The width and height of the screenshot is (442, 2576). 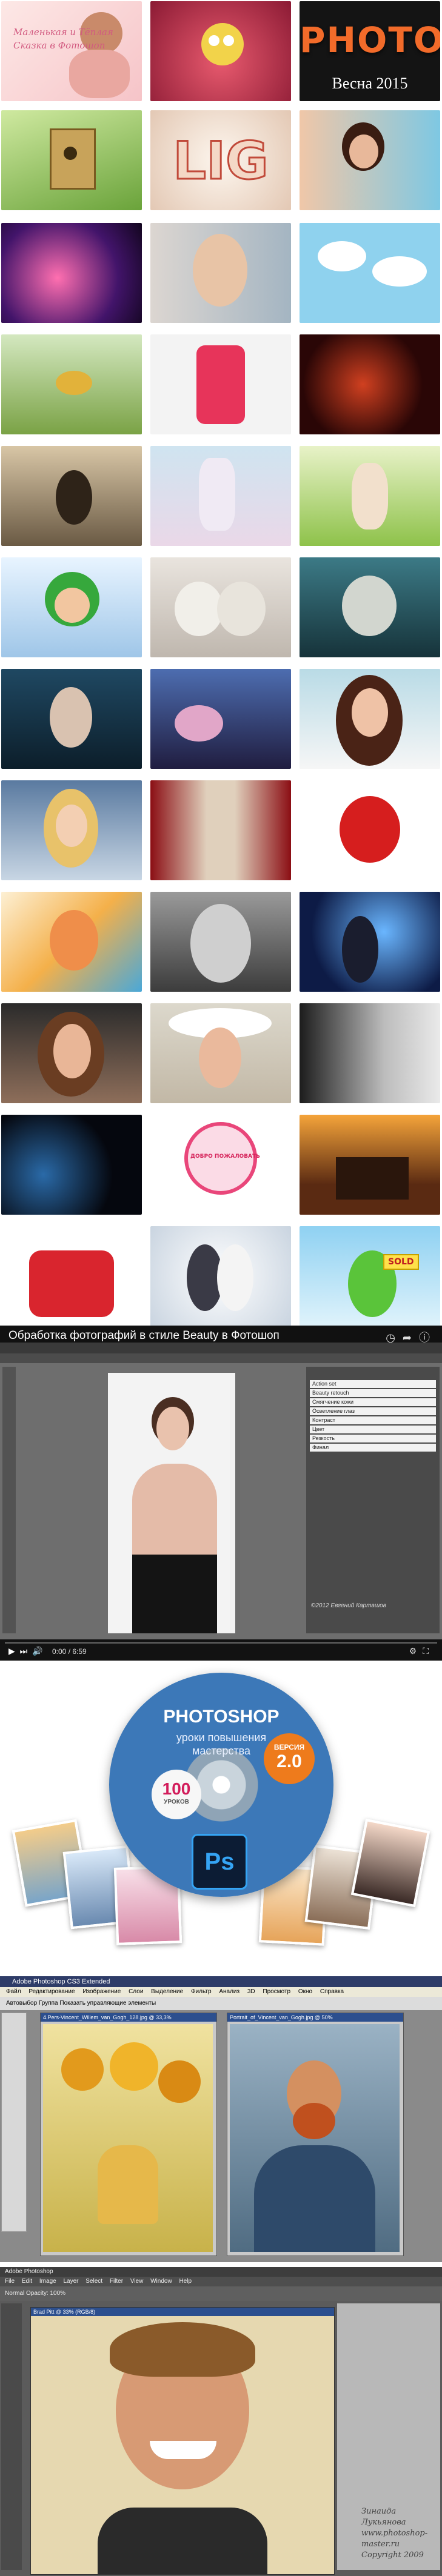 What do you see at coordinates (71, 1284) in the screenshot?
I see `bag-figure` at bounding box center [71, 1284].